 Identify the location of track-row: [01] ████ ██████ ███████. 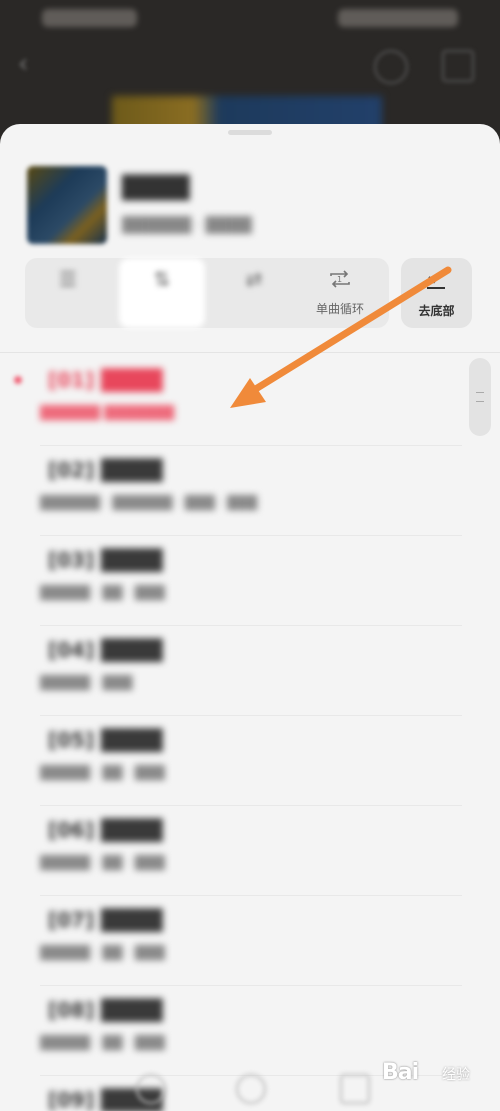
(235, 401).